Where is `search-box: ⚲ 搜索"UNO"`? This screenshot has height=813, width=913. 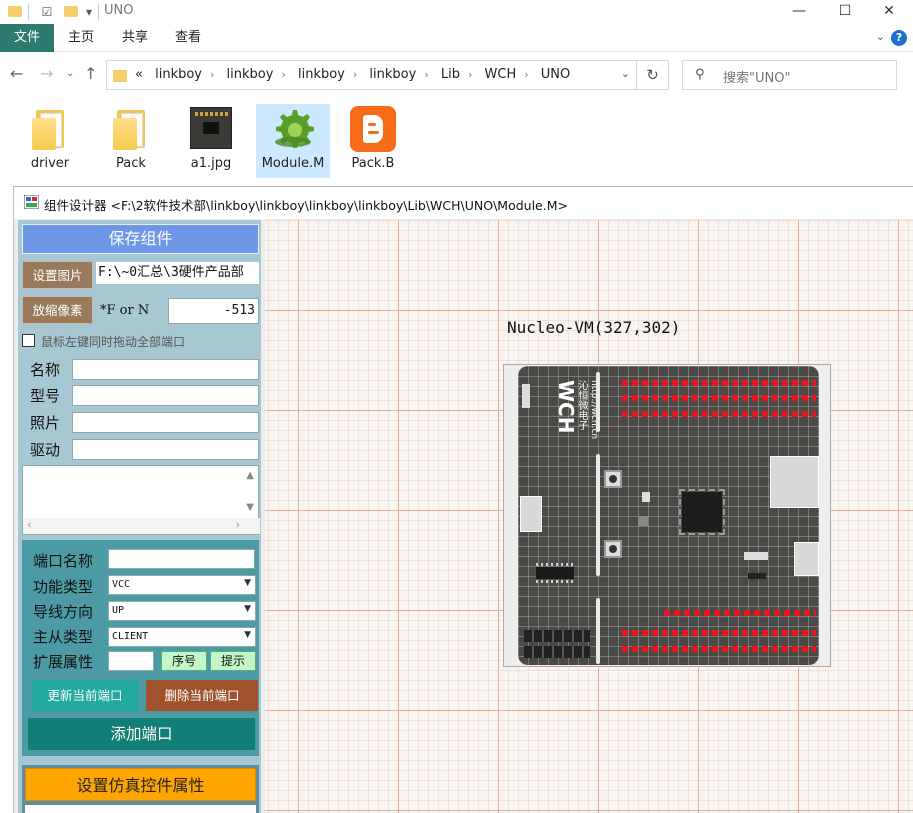
search-box: ⚲ 搜索"UNO" is located at coordinates (789, 75).